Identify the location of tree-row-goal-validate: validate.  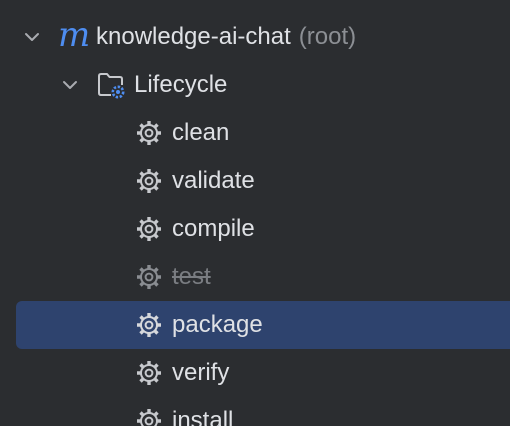
(255, 181).